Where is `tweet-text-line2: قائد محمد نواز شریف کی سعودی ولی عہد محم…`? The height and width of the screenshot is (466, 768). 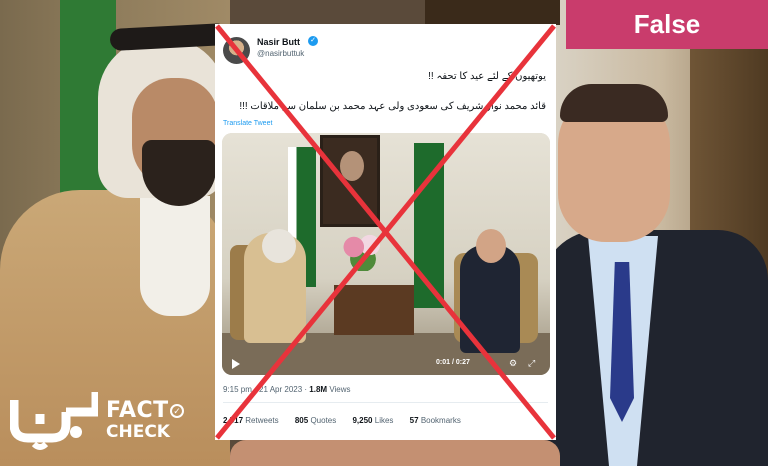
tweet-text-line2: قائد محمد نواز شریف کی سعودی ولی عہد محم… is located at coordinates (392, 106).